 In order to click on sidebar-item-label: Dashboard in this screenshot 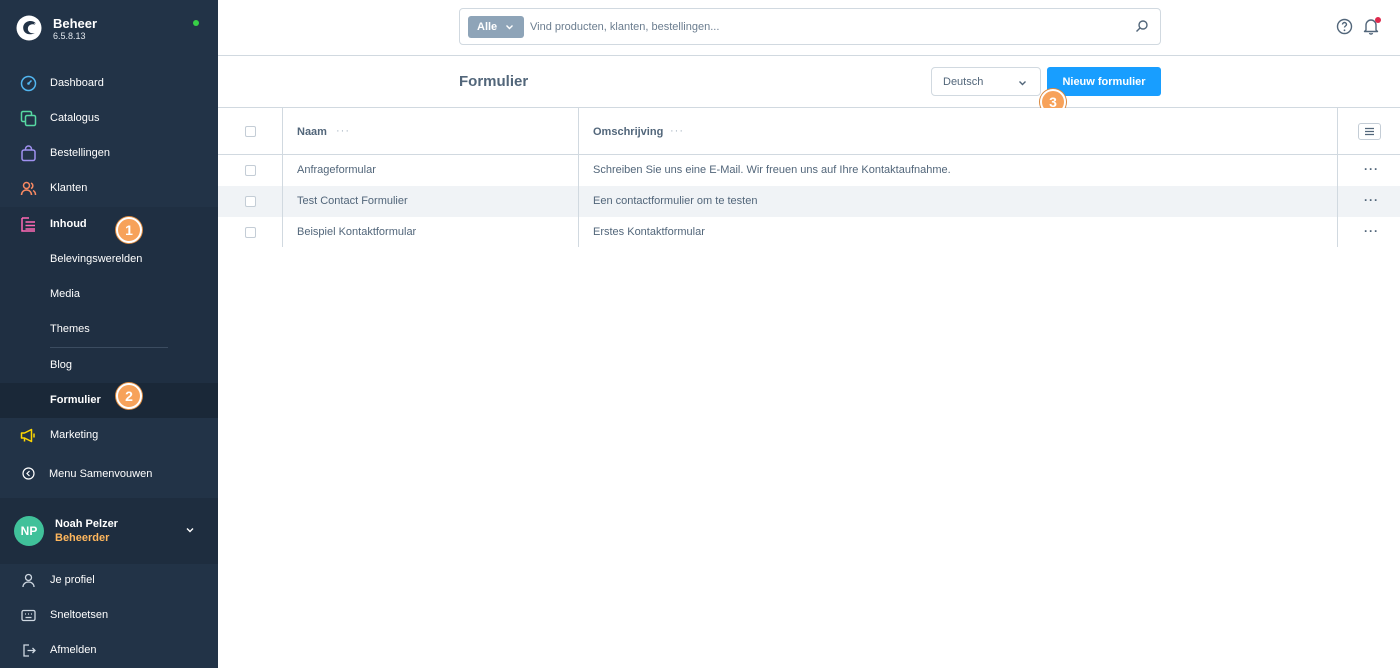, I will do `click(77, 83)`.